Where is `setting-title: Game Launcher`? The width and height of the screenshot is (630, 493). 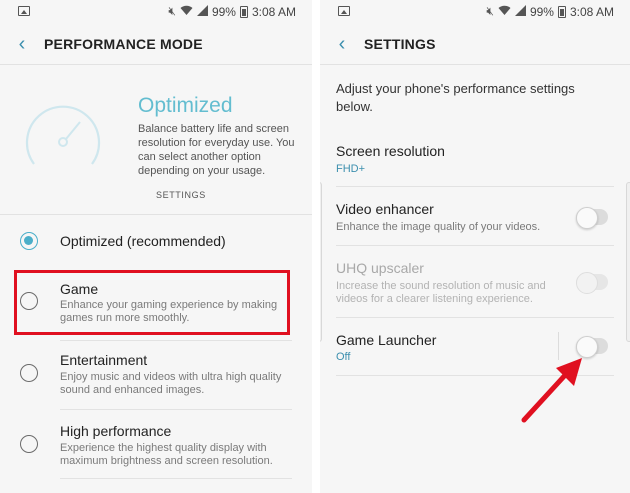 setting-title: Game Launcher is located at coordinates (386, 340).